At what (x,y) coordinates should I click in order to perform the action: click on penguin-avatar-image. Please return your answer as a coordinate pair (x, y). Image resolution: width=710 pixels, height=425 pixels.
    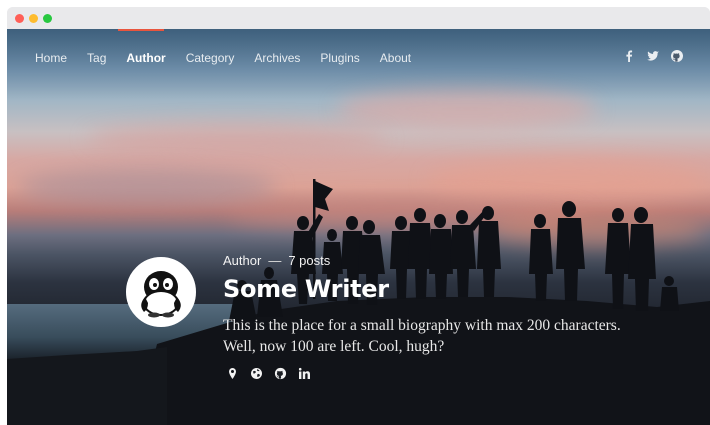
    Looking at the image, I should click on (161, 292).